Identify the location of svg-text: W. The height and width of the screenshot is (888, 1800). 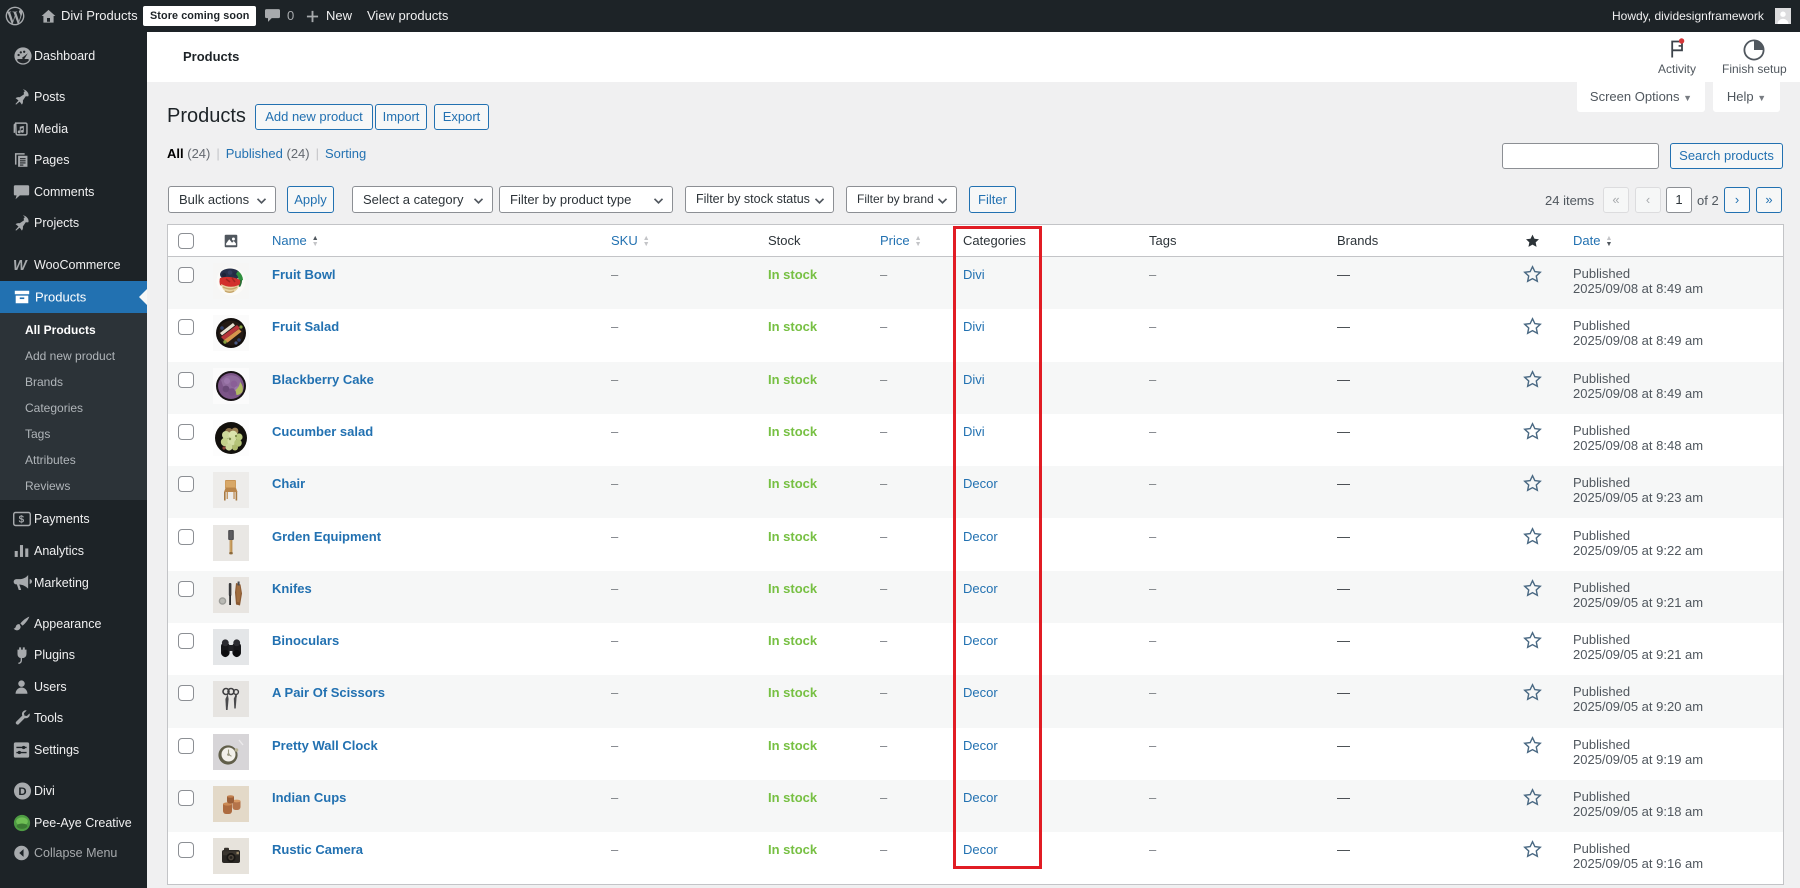
(20, 265).